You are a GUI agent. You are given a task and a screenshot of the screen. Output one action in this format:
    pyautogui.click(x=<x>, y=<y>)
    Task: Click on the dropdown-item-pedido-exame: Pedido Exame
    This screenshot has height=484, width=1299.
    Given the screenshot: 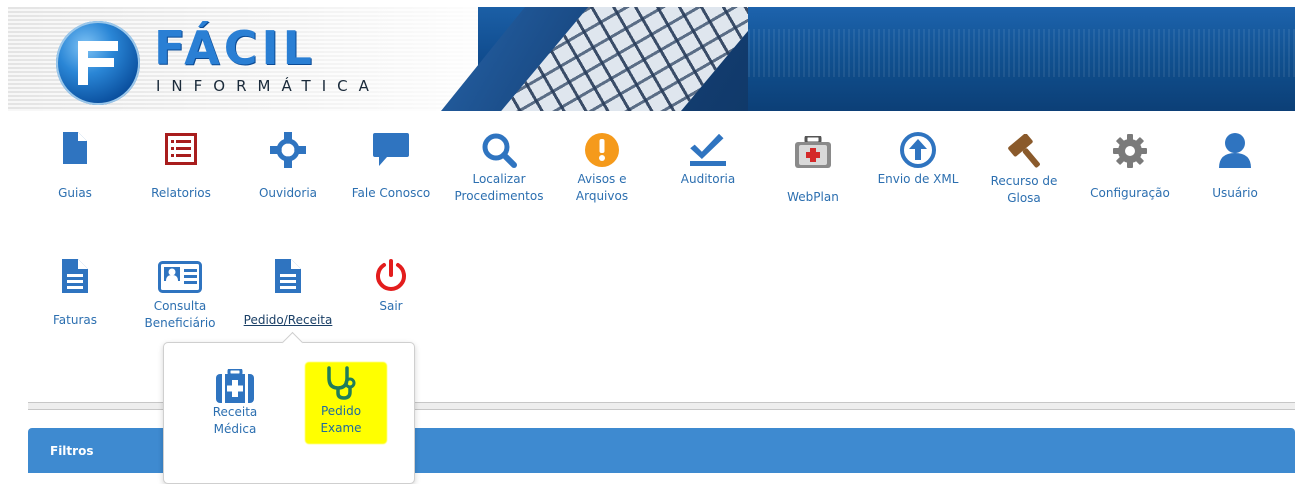 What is the action you would take?
    pyautogui.click(x=341, y=406)
    